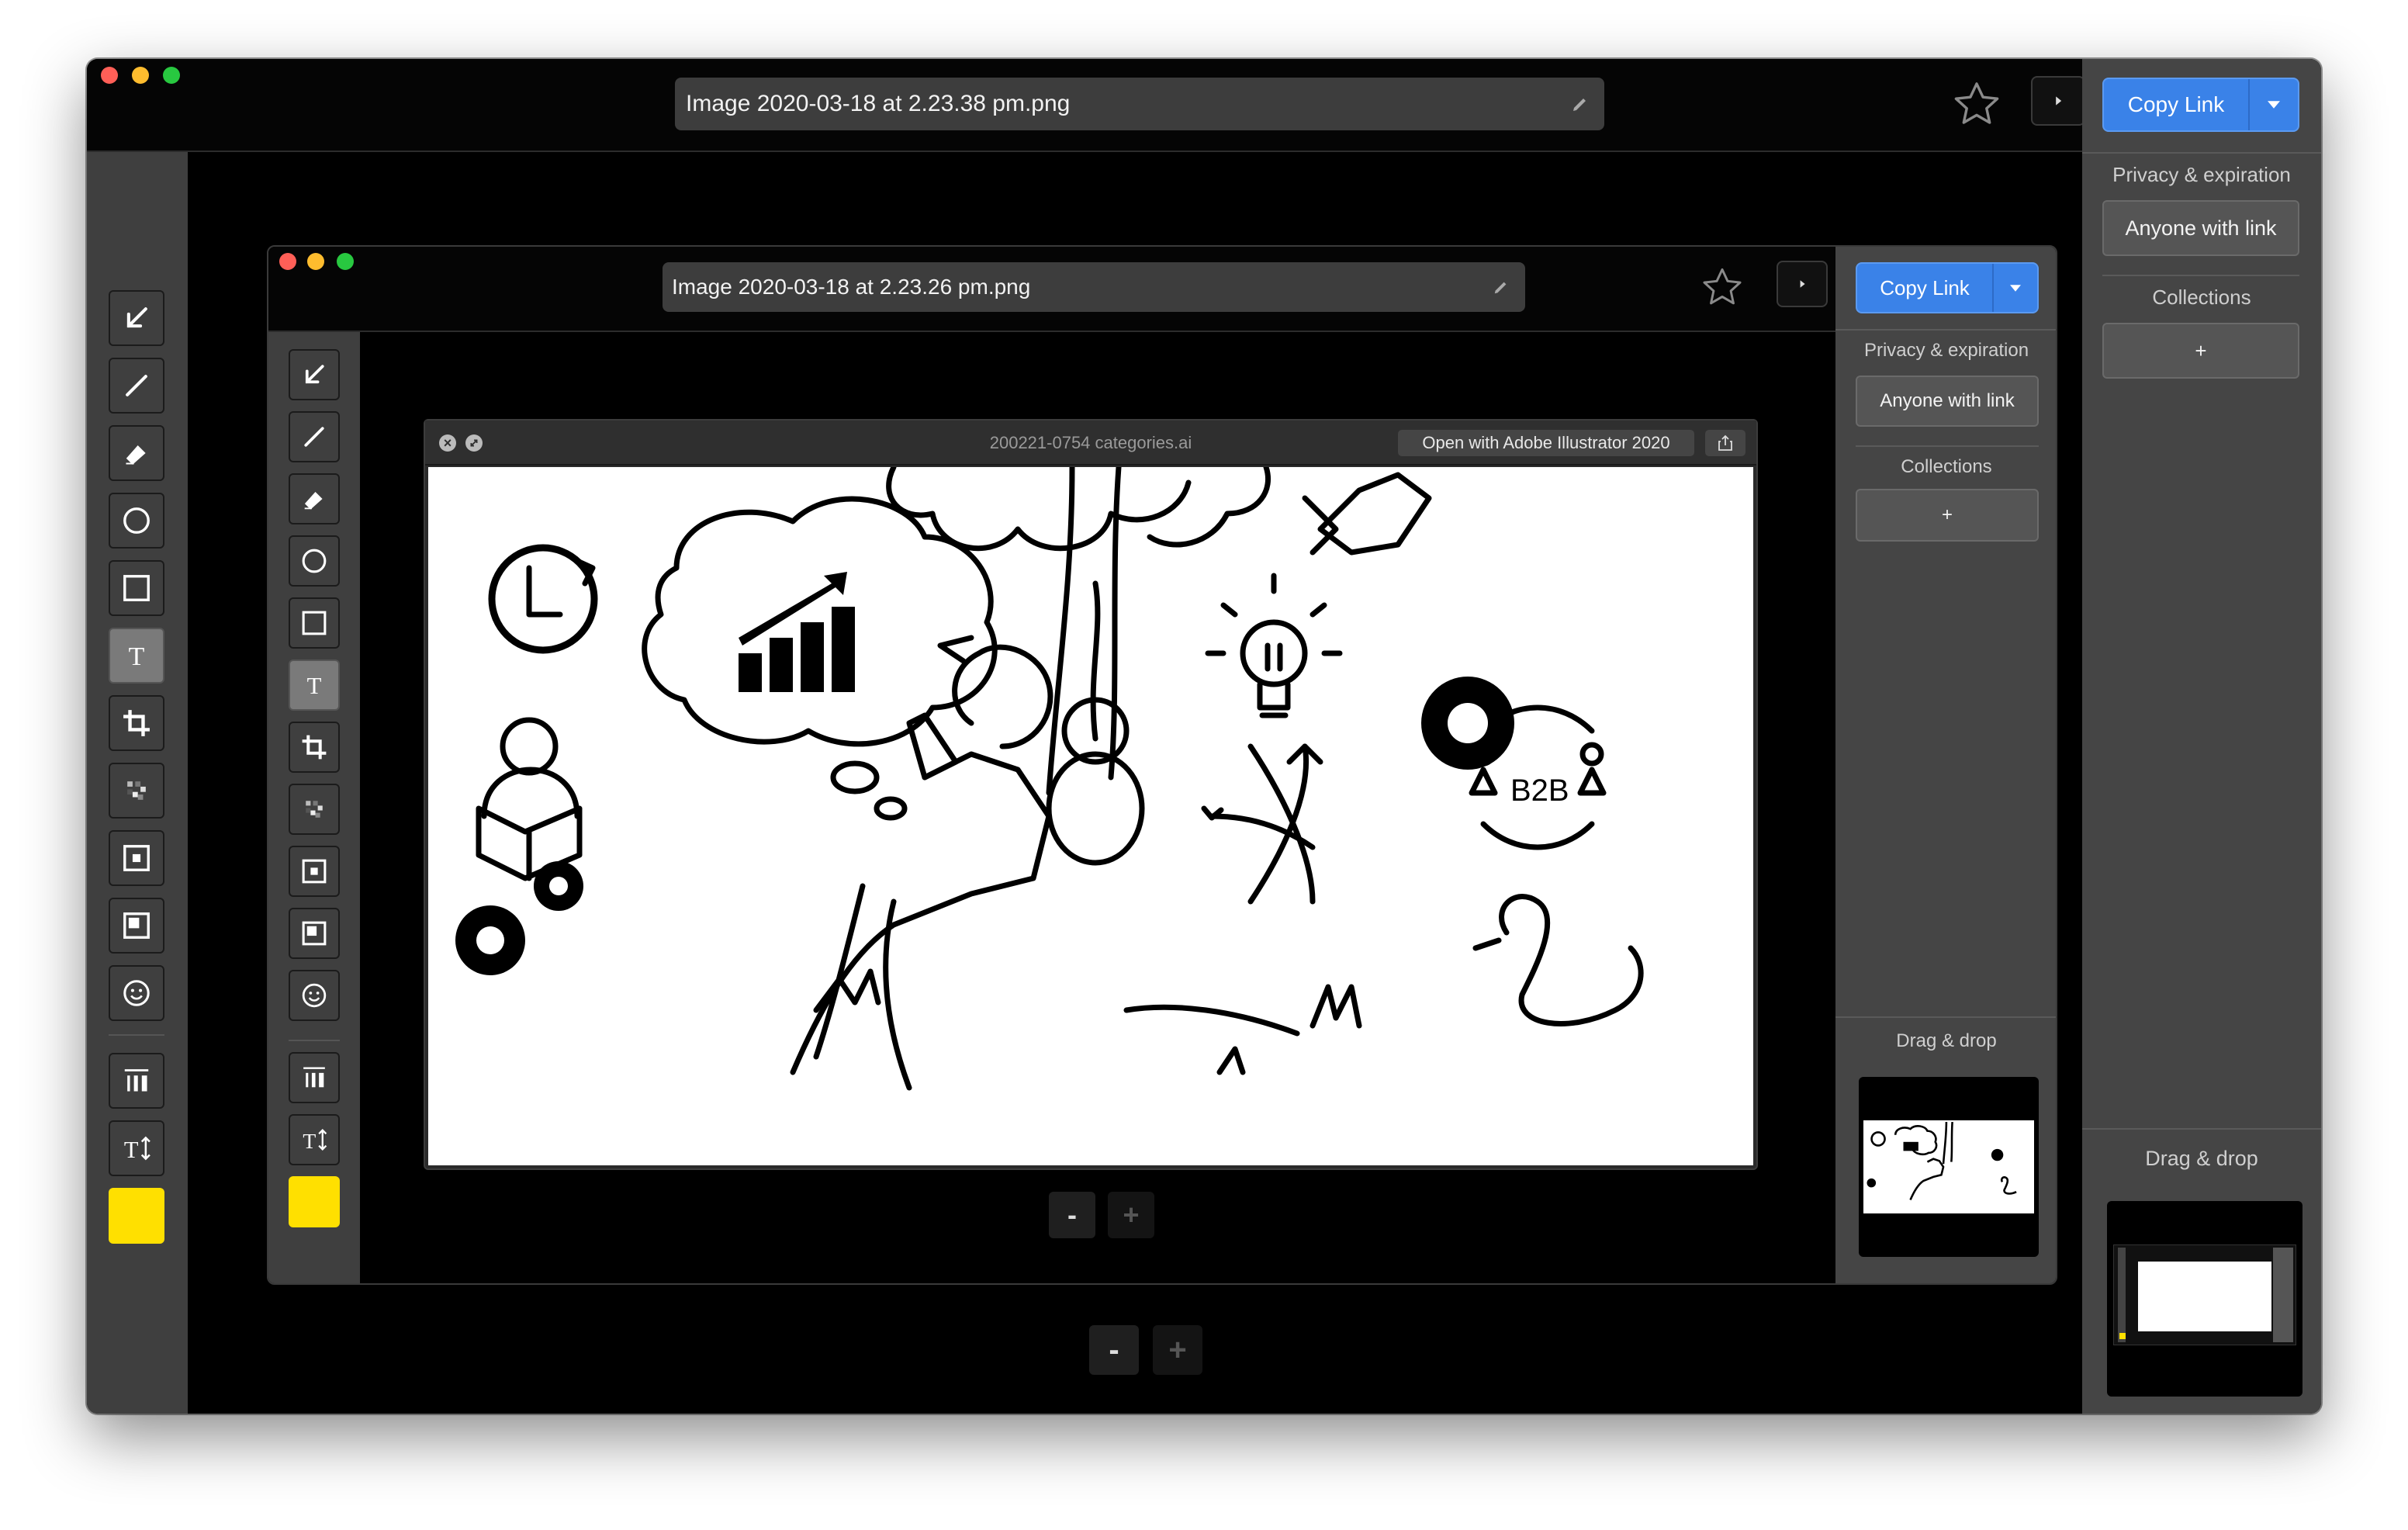 The image size is (2408, 1530). Describe the element at coordinates (1540, 791) in the screenshot. I see `b2b-text: B2B` at that location.